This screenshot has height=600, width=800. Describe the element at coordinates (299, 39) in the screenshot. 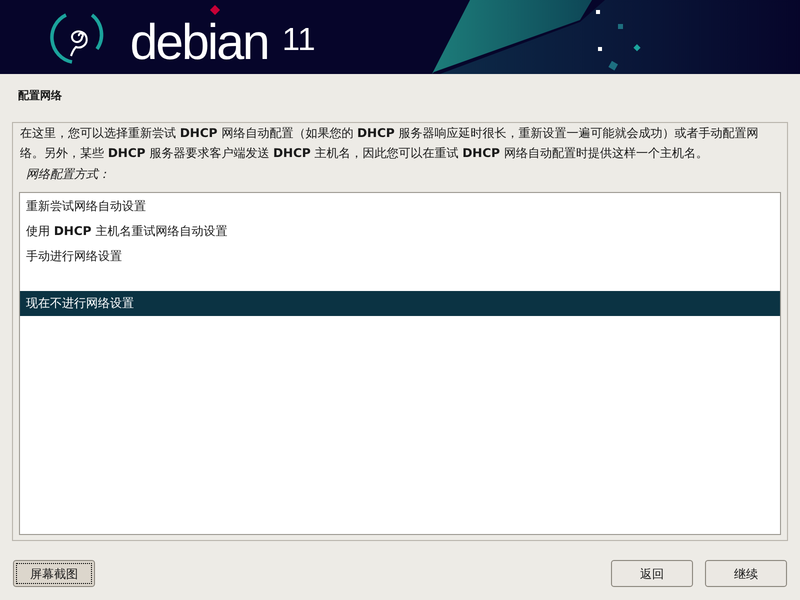

I see `version-label: 11` at that location.